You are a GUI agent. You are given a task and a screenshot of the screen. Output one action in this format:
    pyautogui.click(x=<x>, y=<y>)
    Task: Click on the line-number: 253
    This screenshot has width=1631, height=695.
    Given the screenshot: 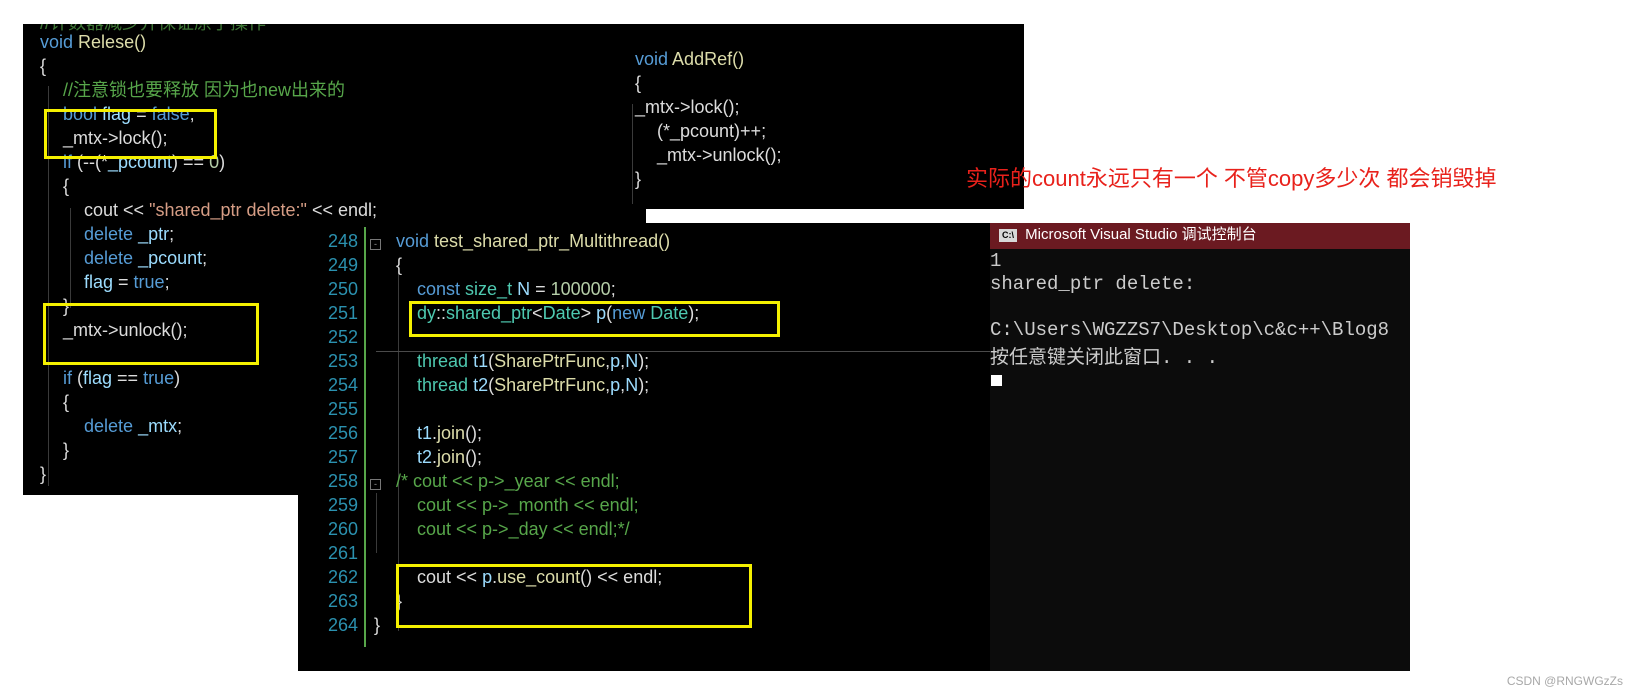 What is the action you would take?
    pyautogui.click(x=342, y=361)
    